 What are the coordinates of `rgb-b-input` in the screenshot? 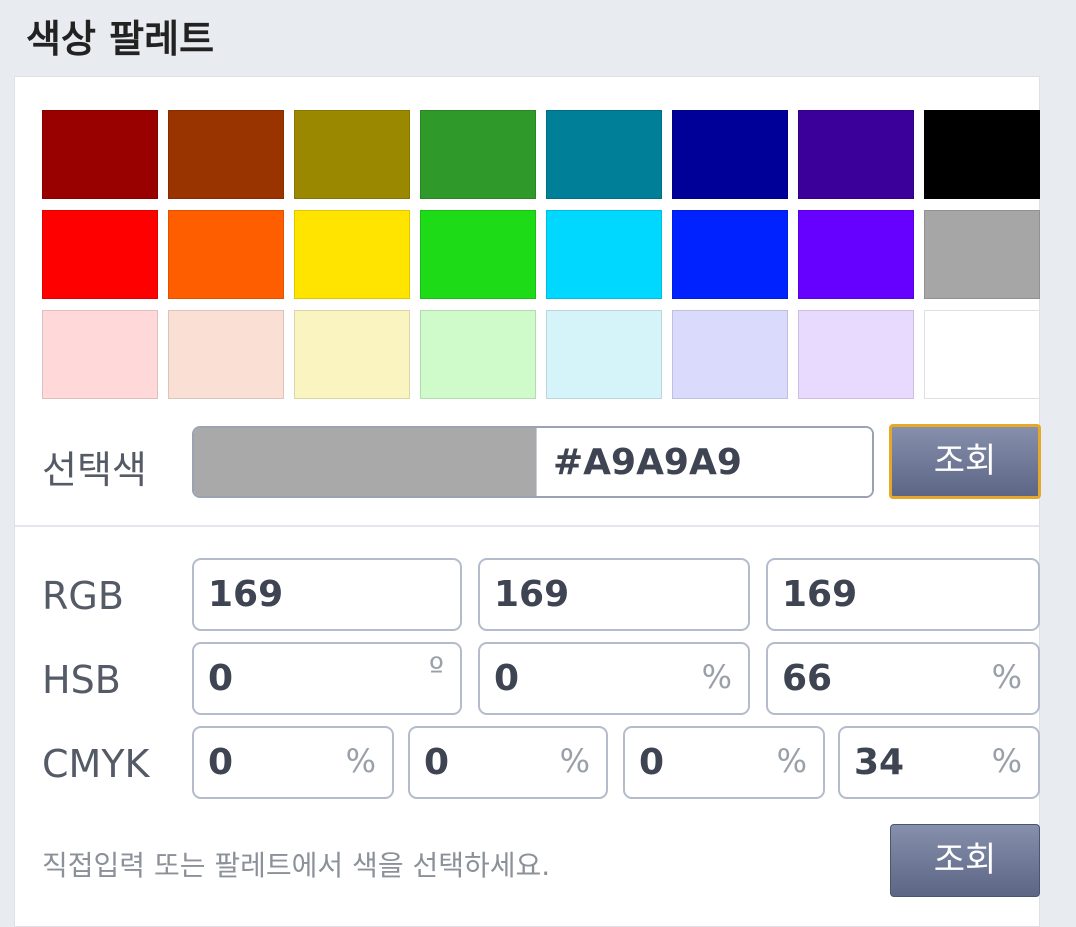 It's located at (903, 594).